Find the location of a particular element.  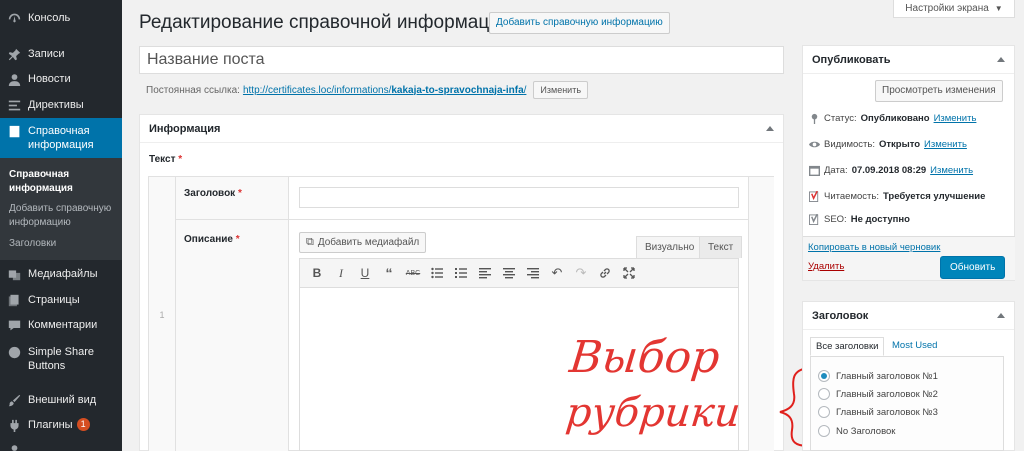

bullet-list-icon is located at coordinates (437, 273).